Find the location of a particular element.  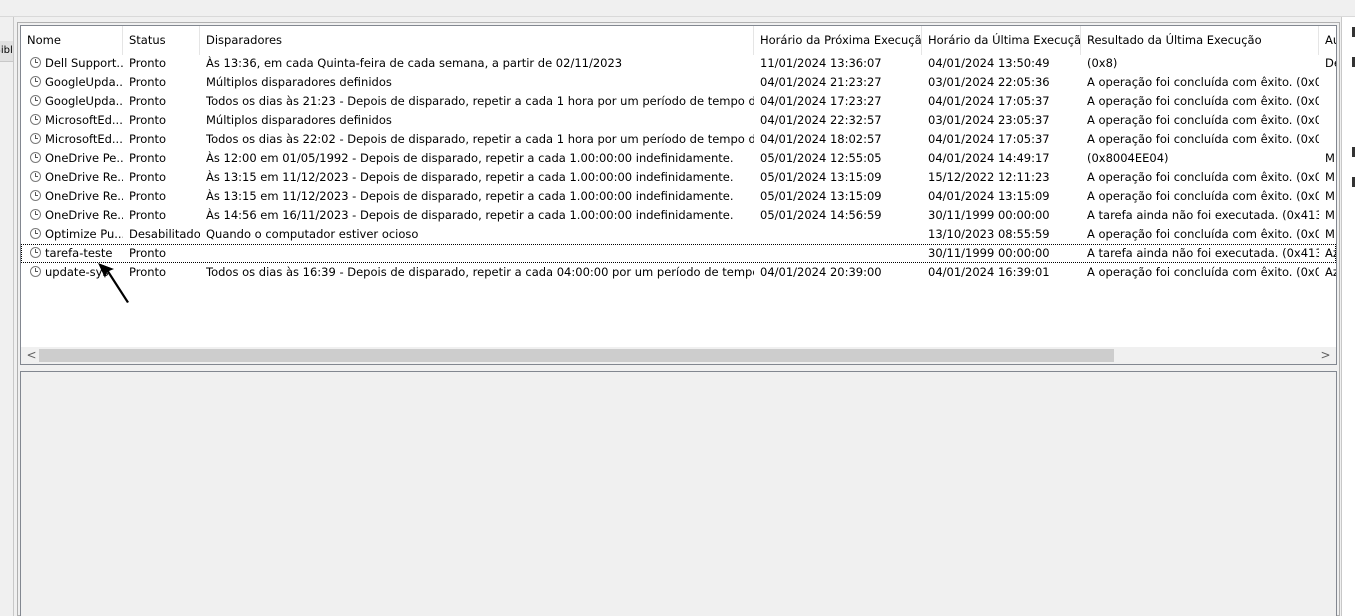

col-last-run-cell: 13/10/2023 08:55:59 is located at coordinates (989, 234).